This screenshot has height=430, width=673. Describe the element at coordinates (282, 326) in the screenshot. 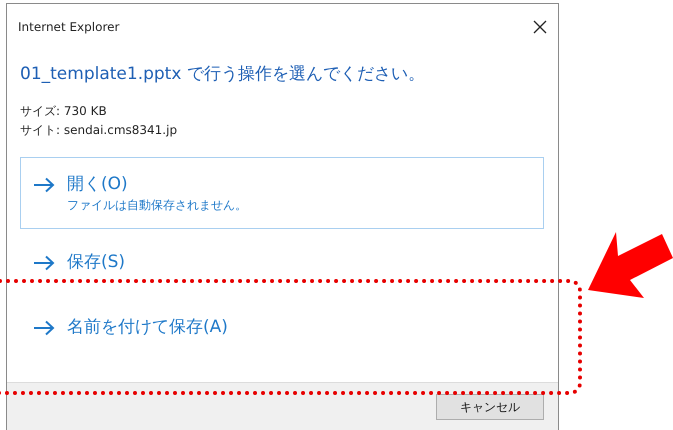

I see `option-button: 名前を付けて保存(A)` at that location.